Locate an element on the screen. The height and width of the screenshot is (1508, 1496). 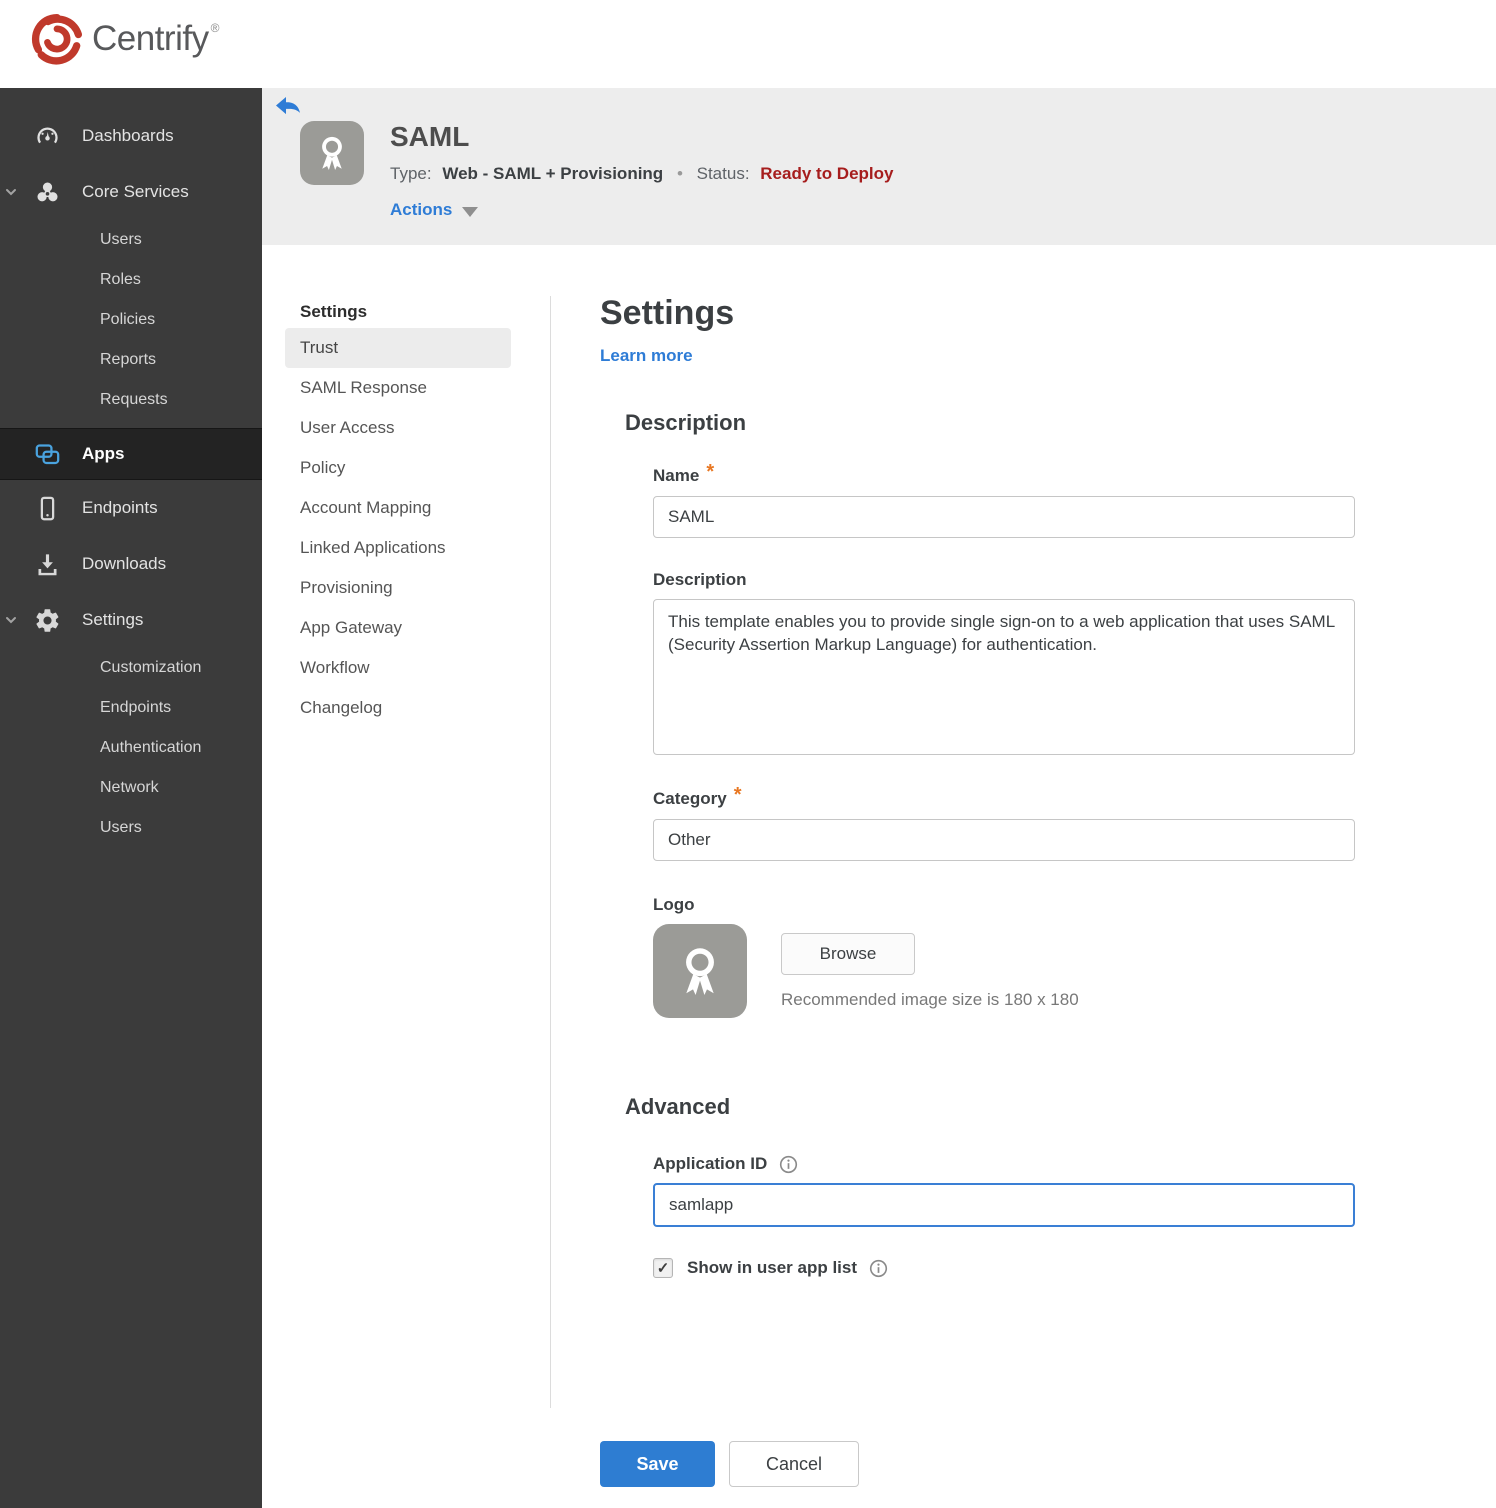
logo-size-hint: Recommended image size is 180 x 180 is located at coordinates (930, 999).